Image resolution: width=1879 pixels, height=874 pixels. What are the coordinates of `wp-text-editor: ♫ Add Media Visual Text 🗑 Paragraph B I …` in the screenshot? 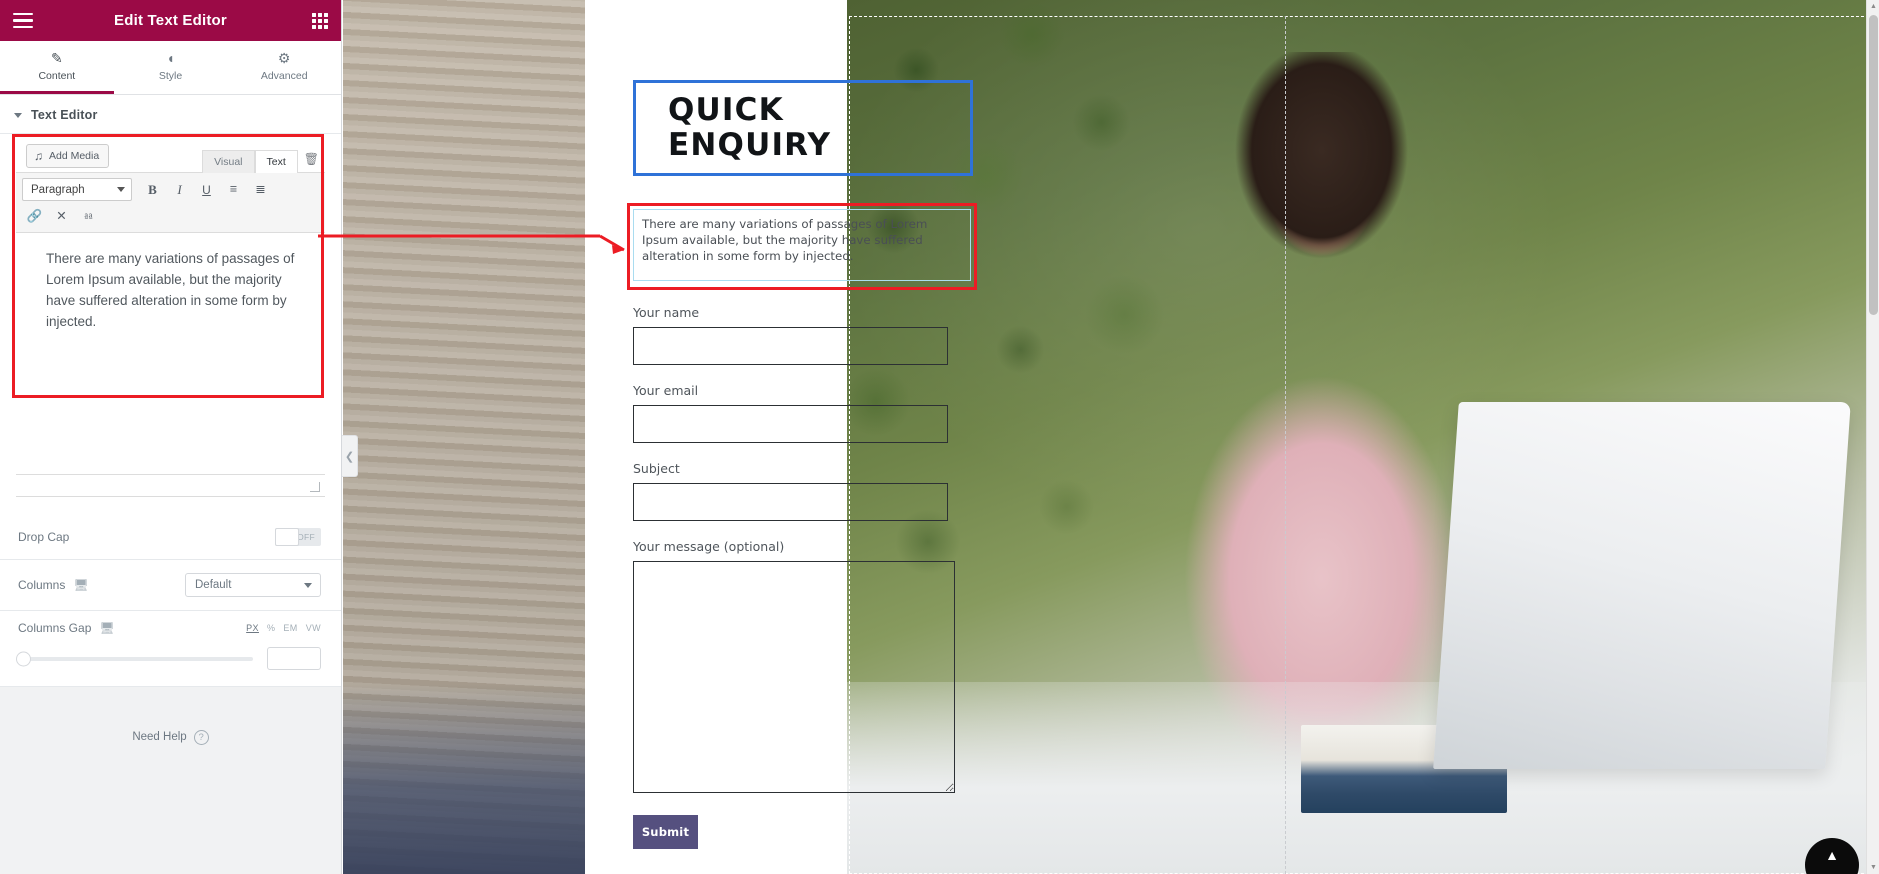 It's located at (170, 319).